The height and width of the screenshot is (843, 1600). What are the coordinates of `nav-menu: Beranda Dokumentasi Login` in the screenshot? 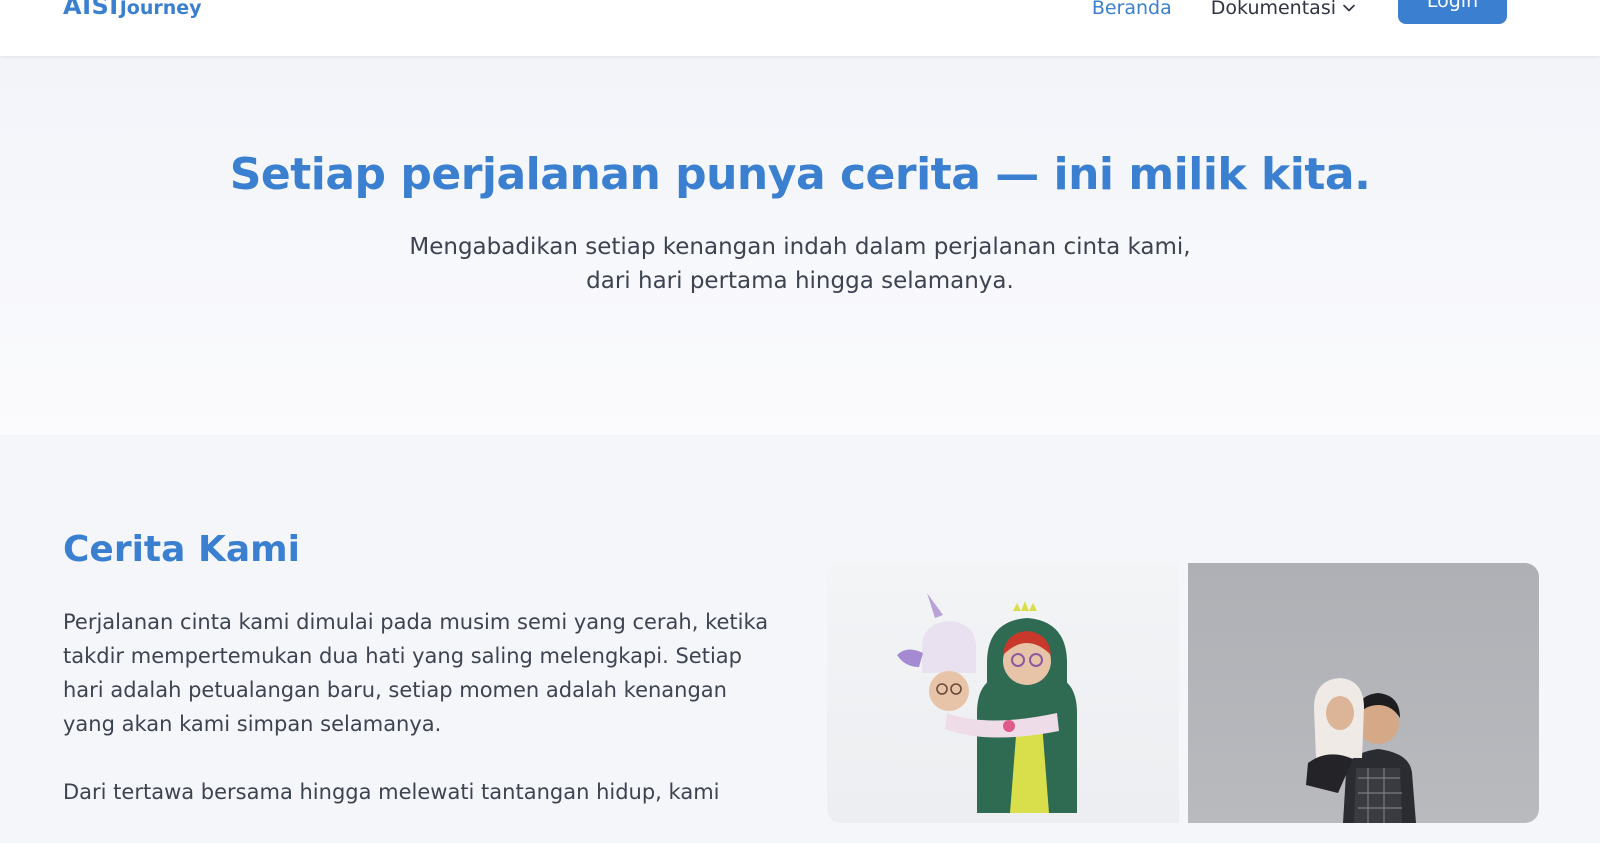 It's located at (1299, 12).